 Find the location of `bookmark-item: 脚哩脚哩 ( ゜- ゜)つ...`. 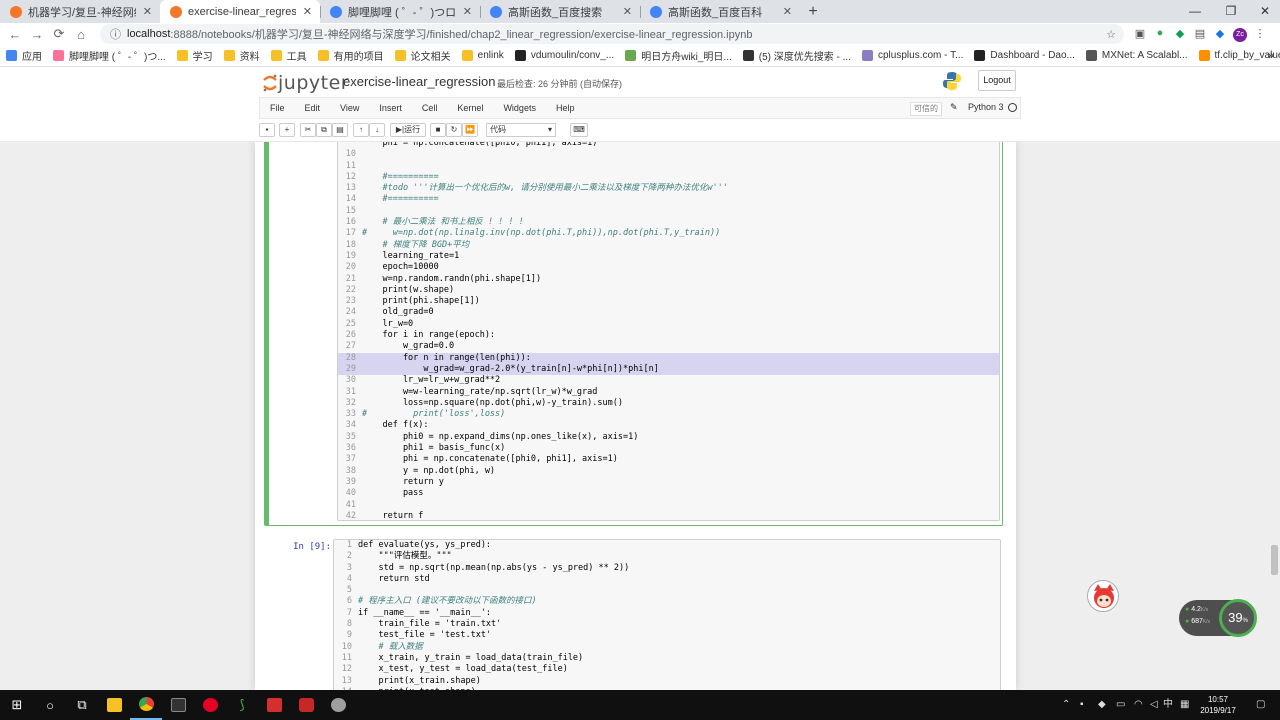

bookmark-item: 脚哩脚哩 ( ゜- ゜)つ... is located at coordinates (109, 55).